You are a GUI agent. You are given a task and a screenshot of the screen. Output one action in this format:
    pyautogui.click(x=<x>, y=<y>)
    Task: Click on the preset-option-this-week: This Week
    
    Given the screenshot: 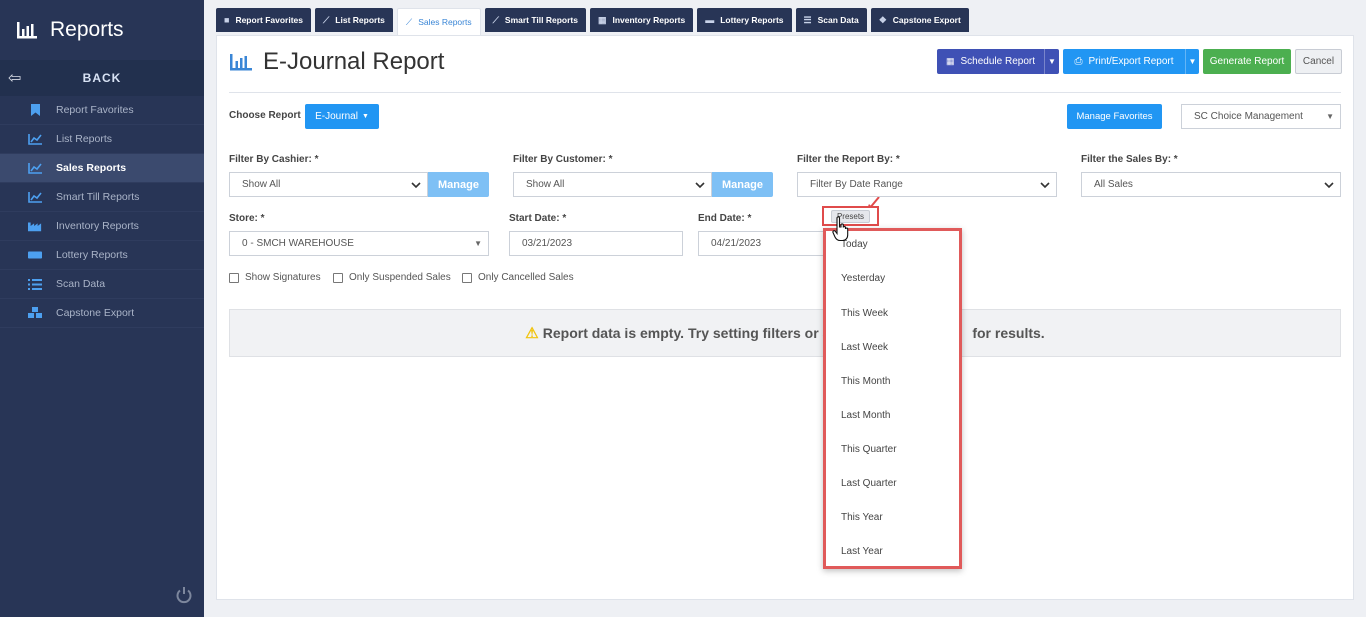 What is the action you would take?
    pyautogui.click(x=864, y=313)
    